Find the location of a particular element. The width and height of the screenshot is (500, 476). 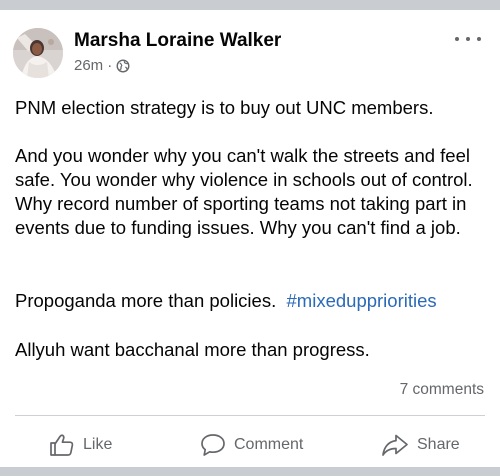

more-options-button is located at coordinates (468, 39).